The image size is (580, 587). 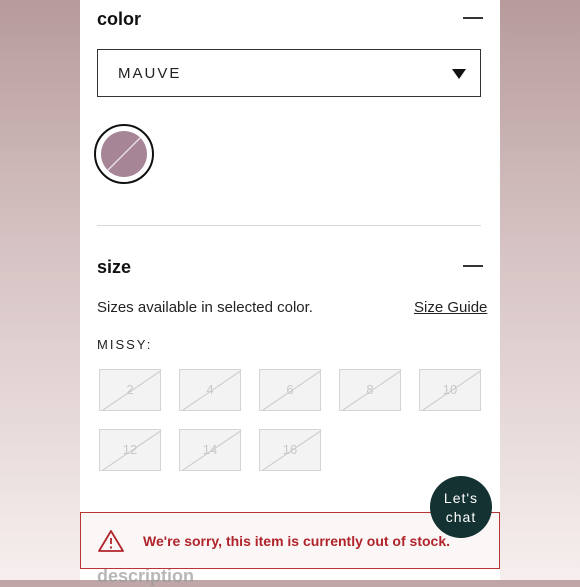 What do you see at coordinates (461, 507) in the screenshot?
I see `chat-button: Let's chat` at bounding box center [461, 507].